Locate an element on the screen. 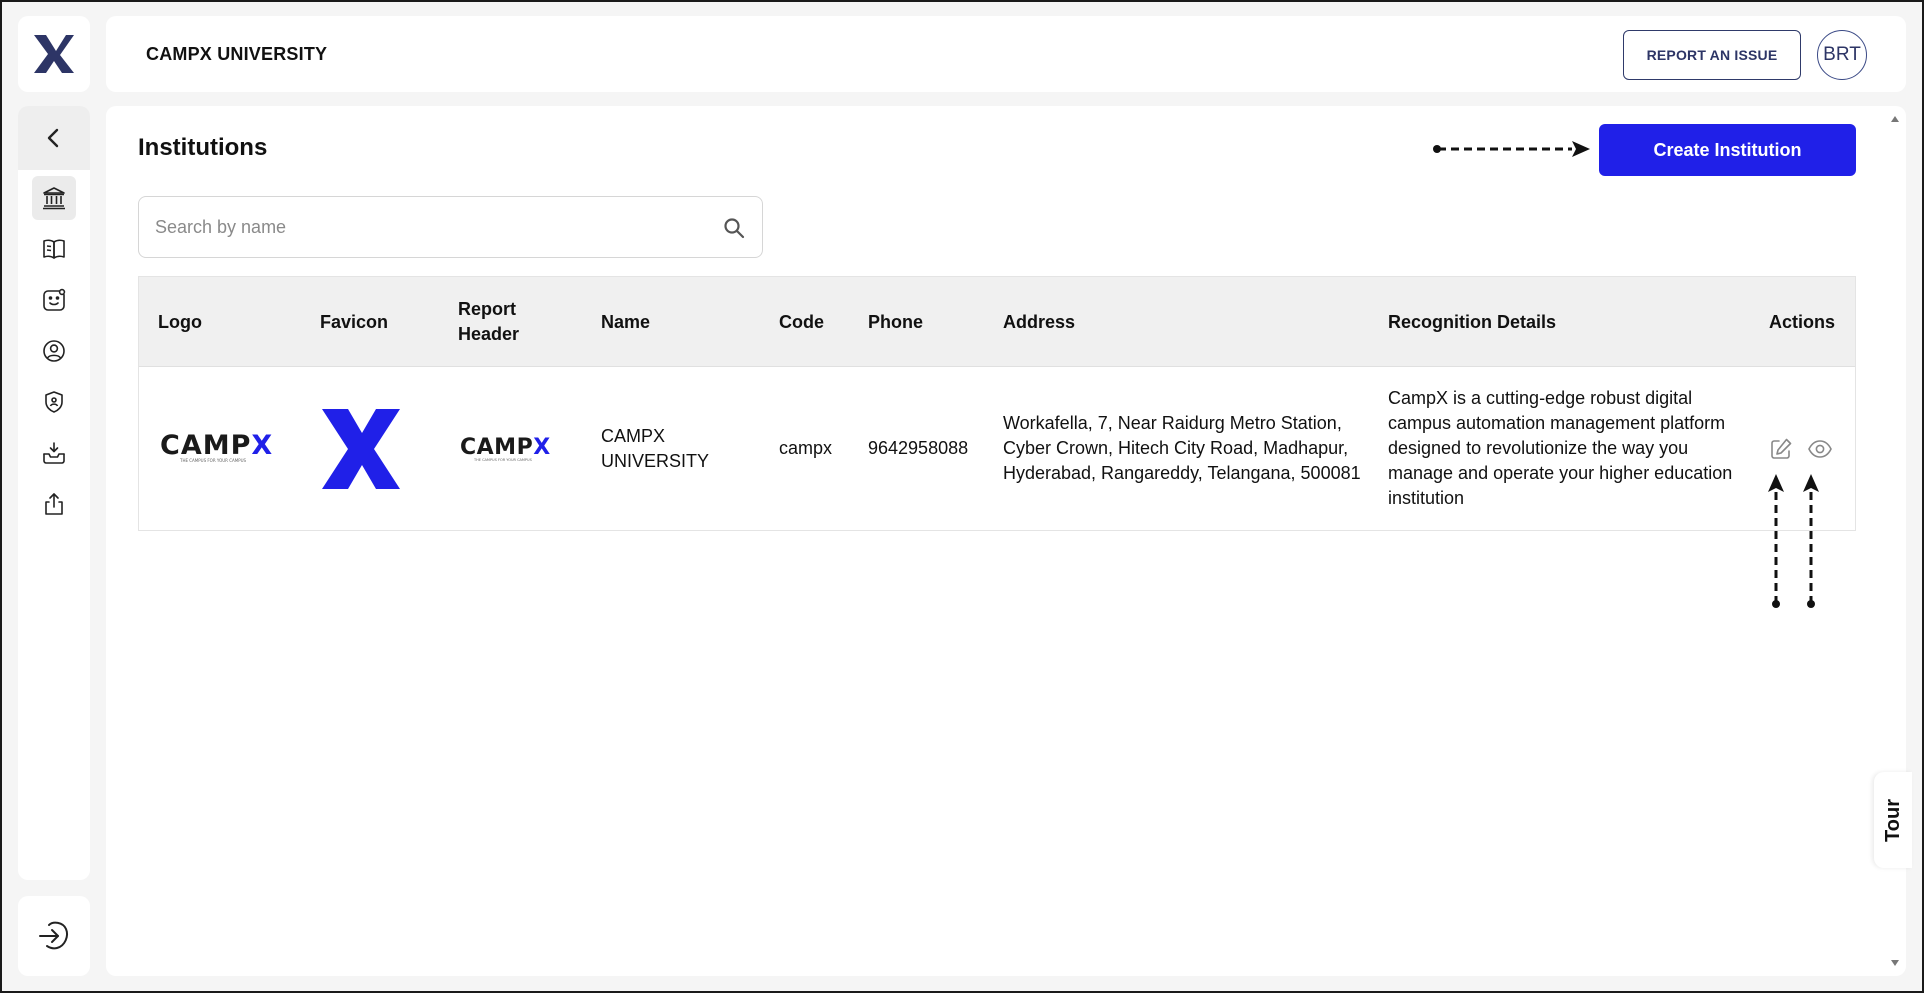 The image size is (1924, 993). column-header-actions: Actions is located at coordinates (1802, 321).